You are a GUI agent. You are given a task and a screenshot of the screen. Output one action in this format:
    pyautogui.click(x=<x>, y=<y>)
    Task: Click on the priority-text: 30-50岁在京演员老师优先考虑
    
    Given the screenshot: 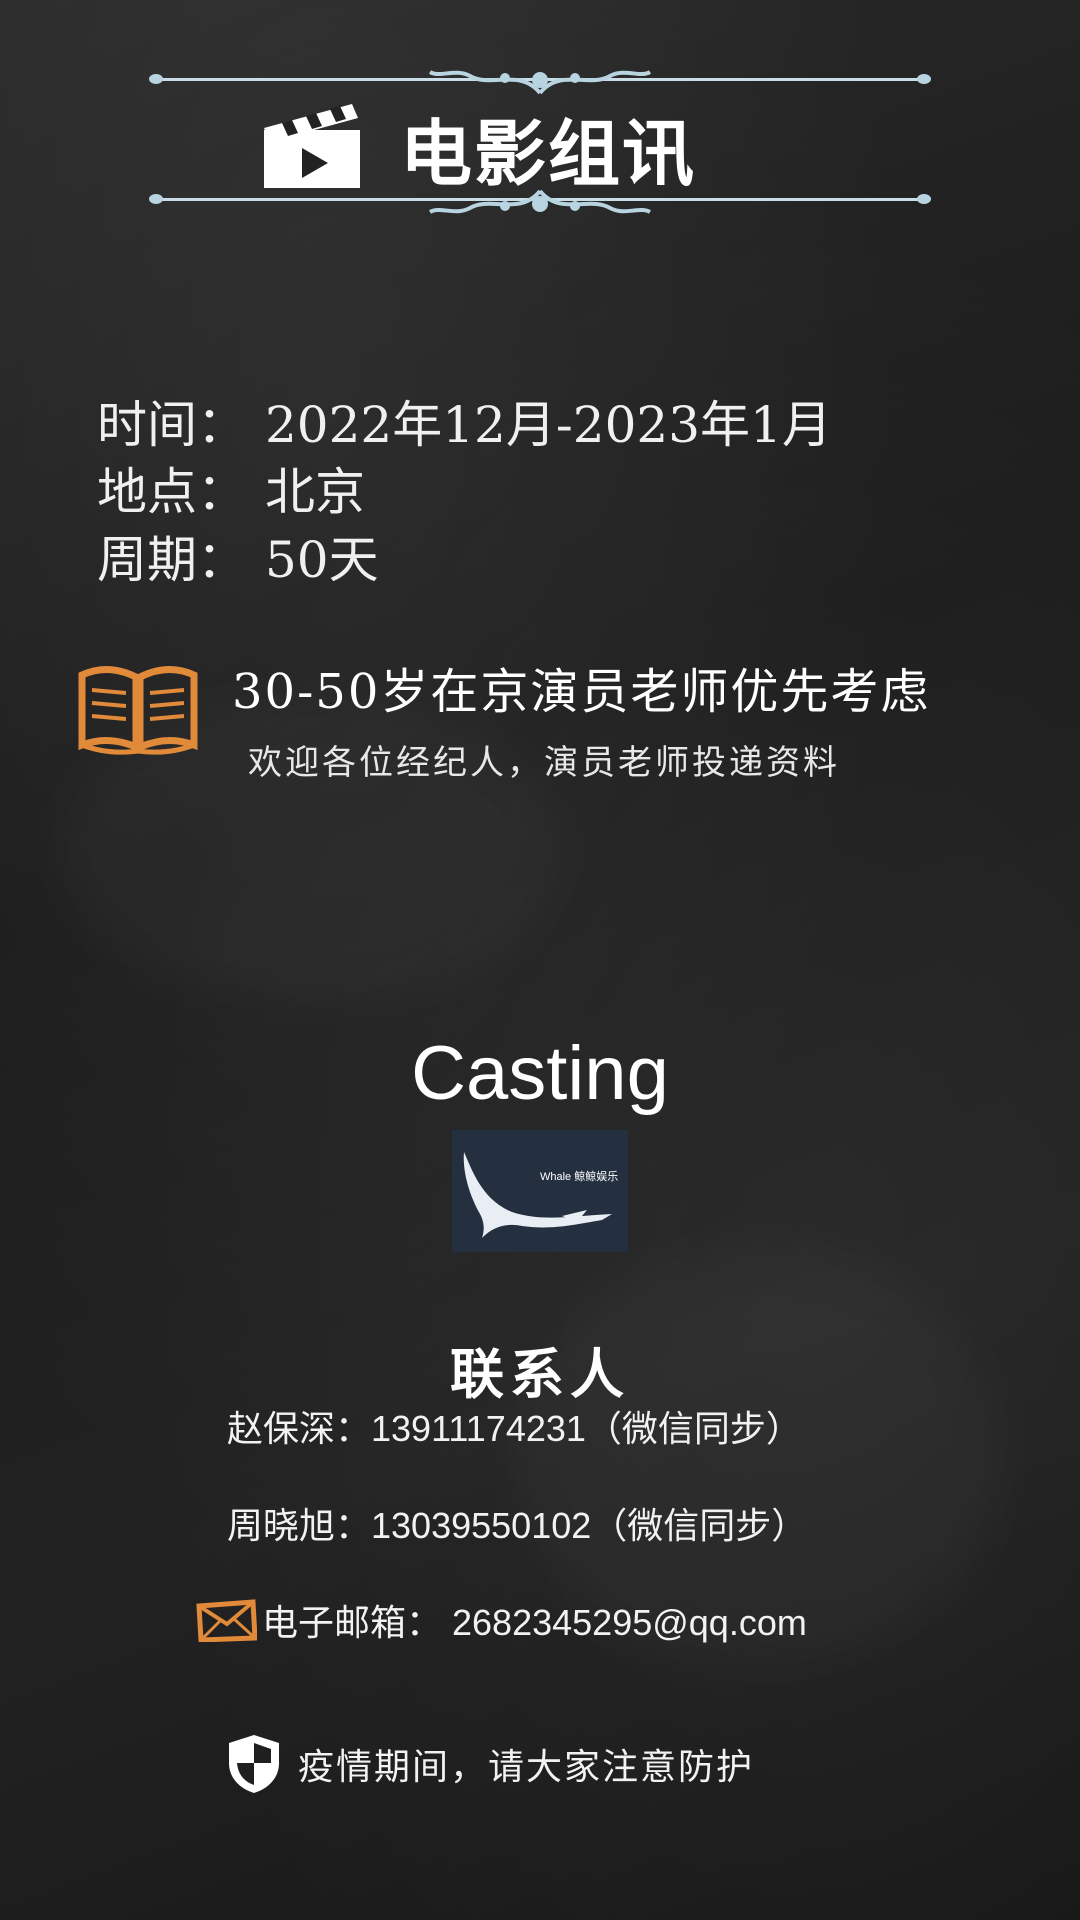 What is the action you would take?
    pyautogui.click(x=581, y=692)
    